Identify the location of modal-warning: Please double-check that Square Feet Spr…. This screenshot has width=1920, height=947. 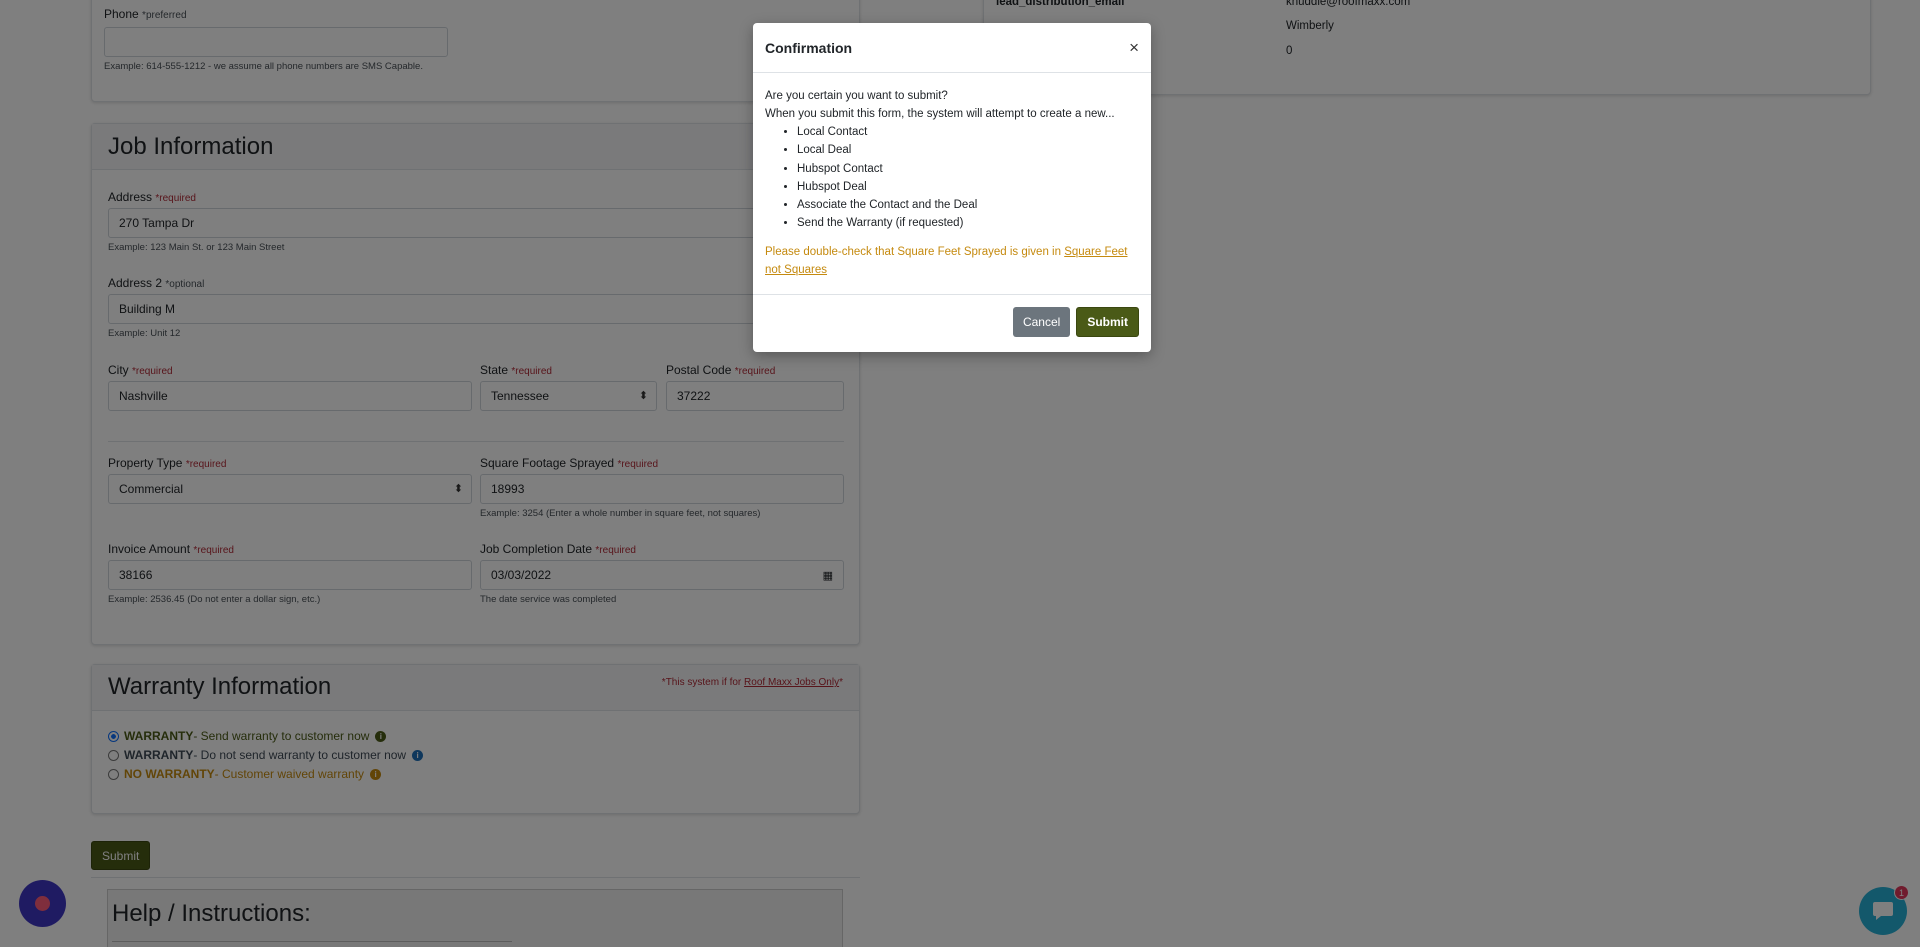
(952, 261).